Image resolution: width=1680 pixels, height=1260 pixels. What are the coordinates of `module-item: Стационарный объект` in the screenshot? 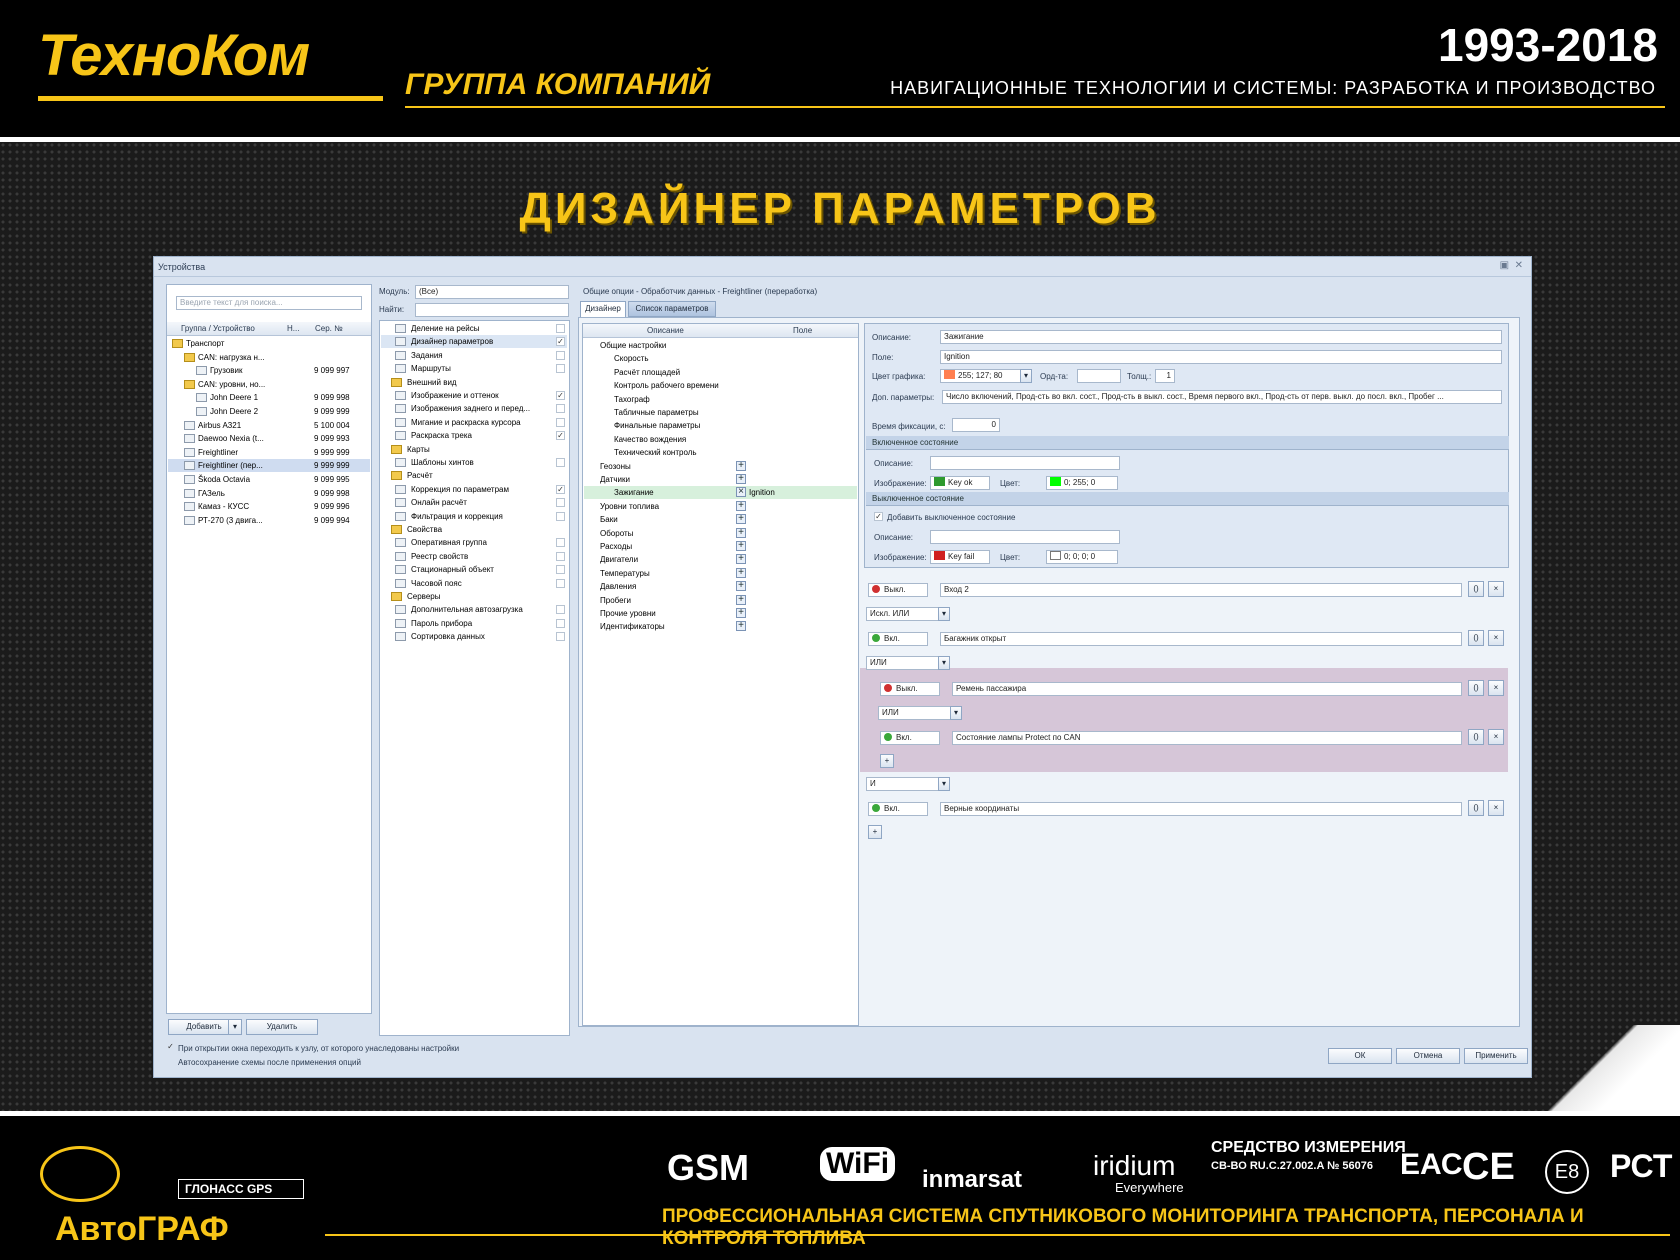 It's located at (474, 569).